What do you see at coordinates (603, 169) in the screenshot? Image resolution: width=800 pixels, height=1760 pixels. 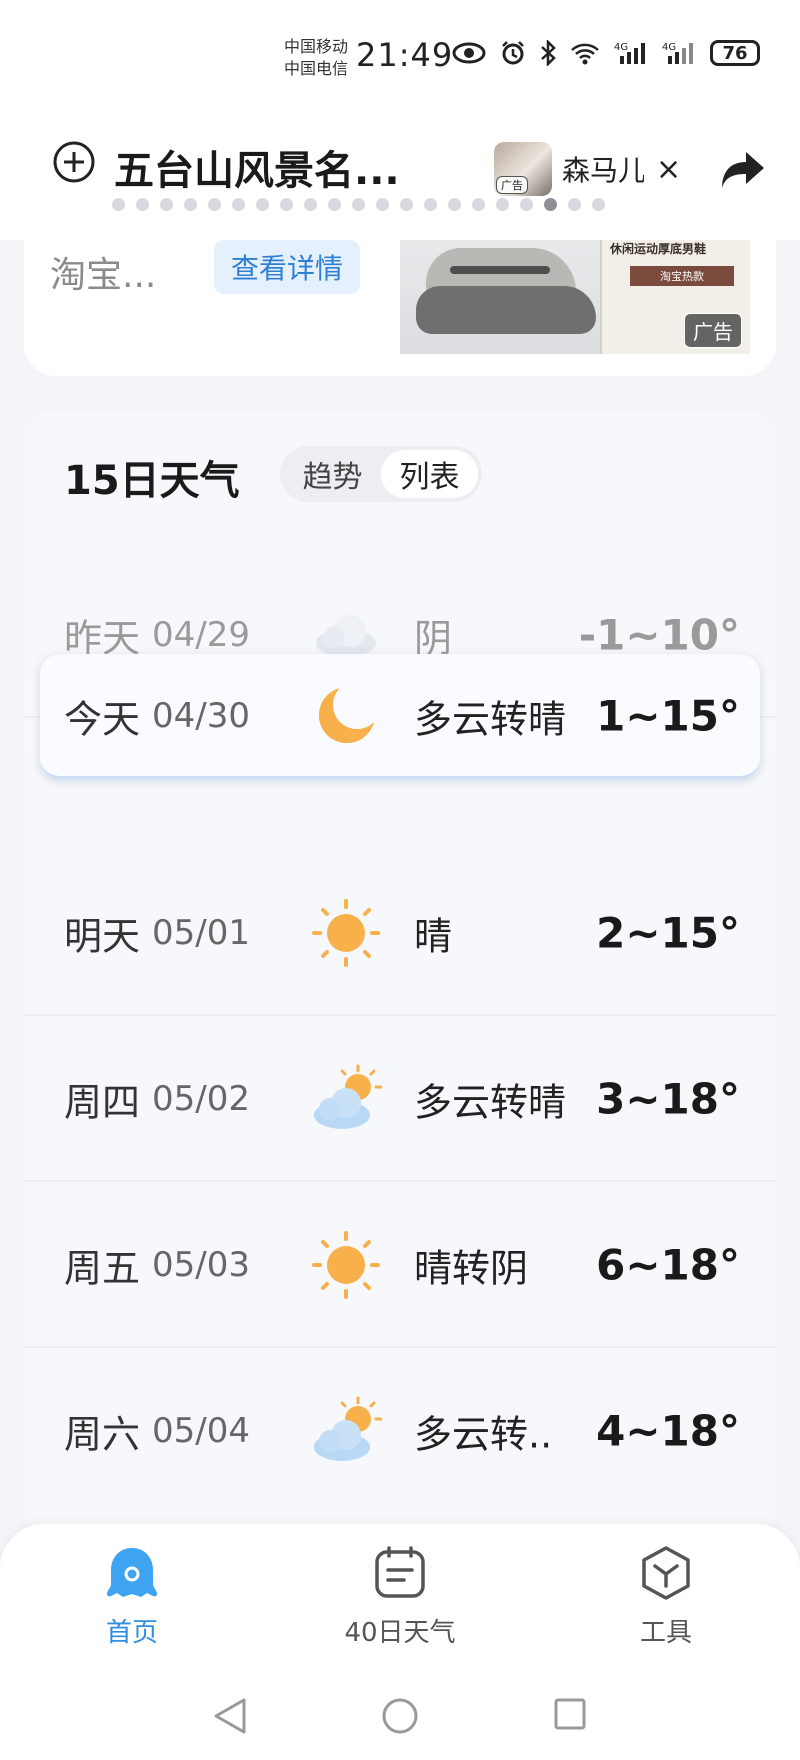 I see `ad-chip-text: 森马儿` at bounding box center [603, 169].